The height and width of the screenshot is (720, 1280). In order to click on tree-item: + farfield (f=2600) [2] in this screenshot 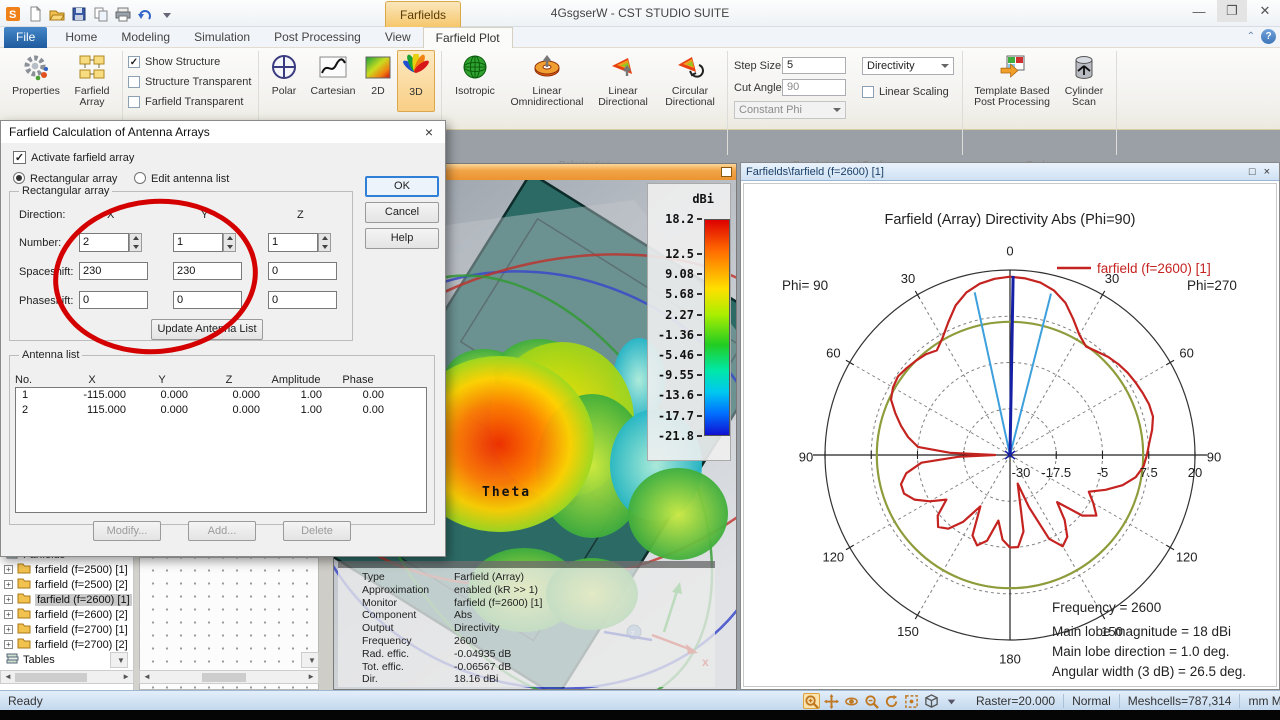, I will do `click(66, 614)`.